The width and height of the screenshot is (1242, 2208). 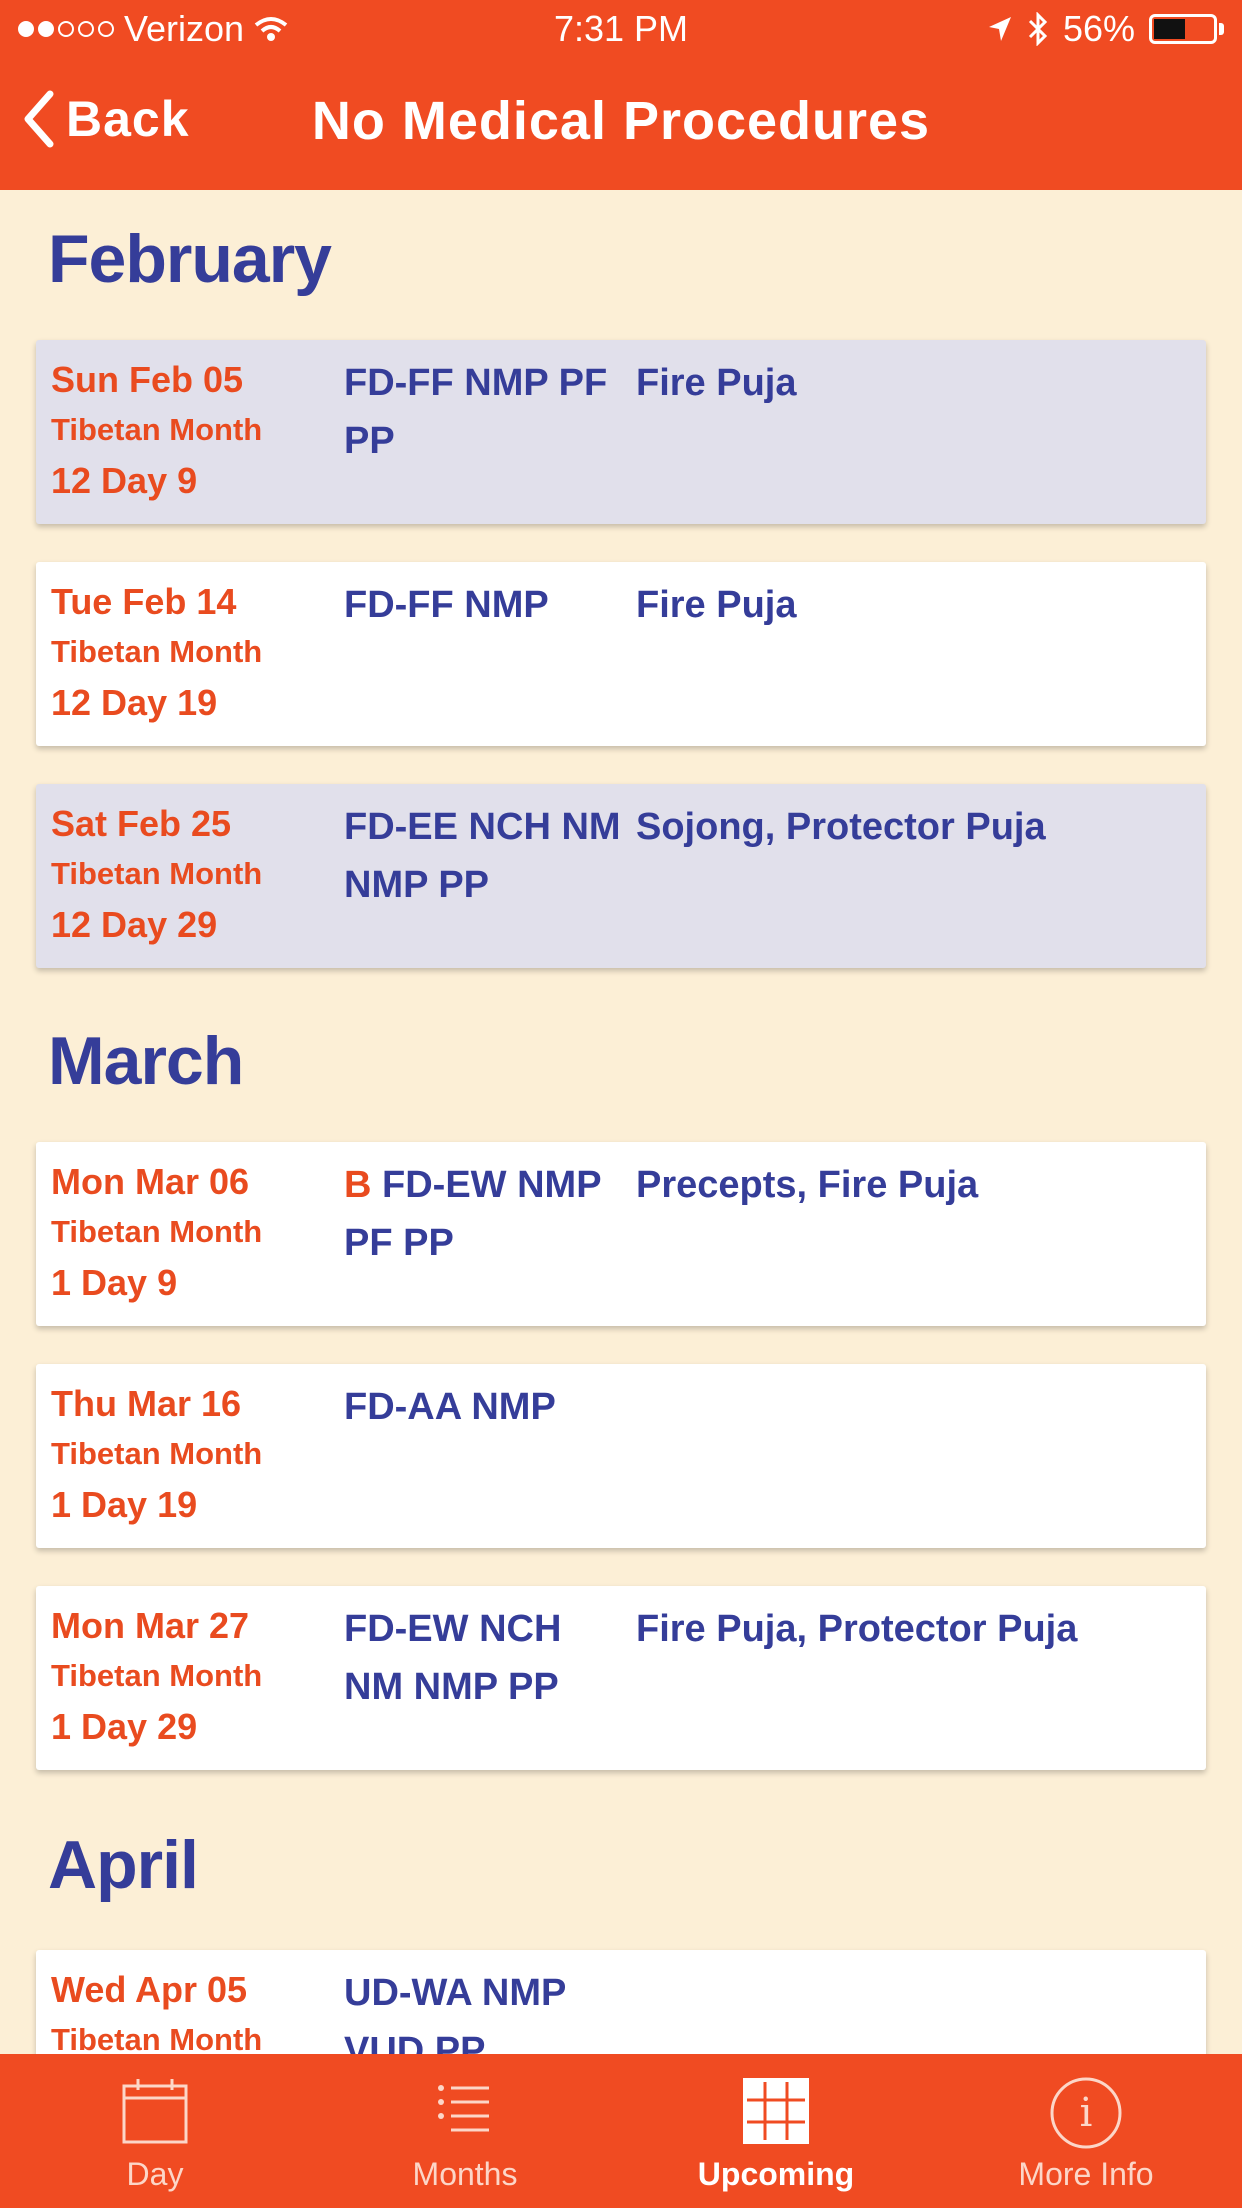 I want to click on page-title: No Medical Procedures, so click(x=621, y=121).